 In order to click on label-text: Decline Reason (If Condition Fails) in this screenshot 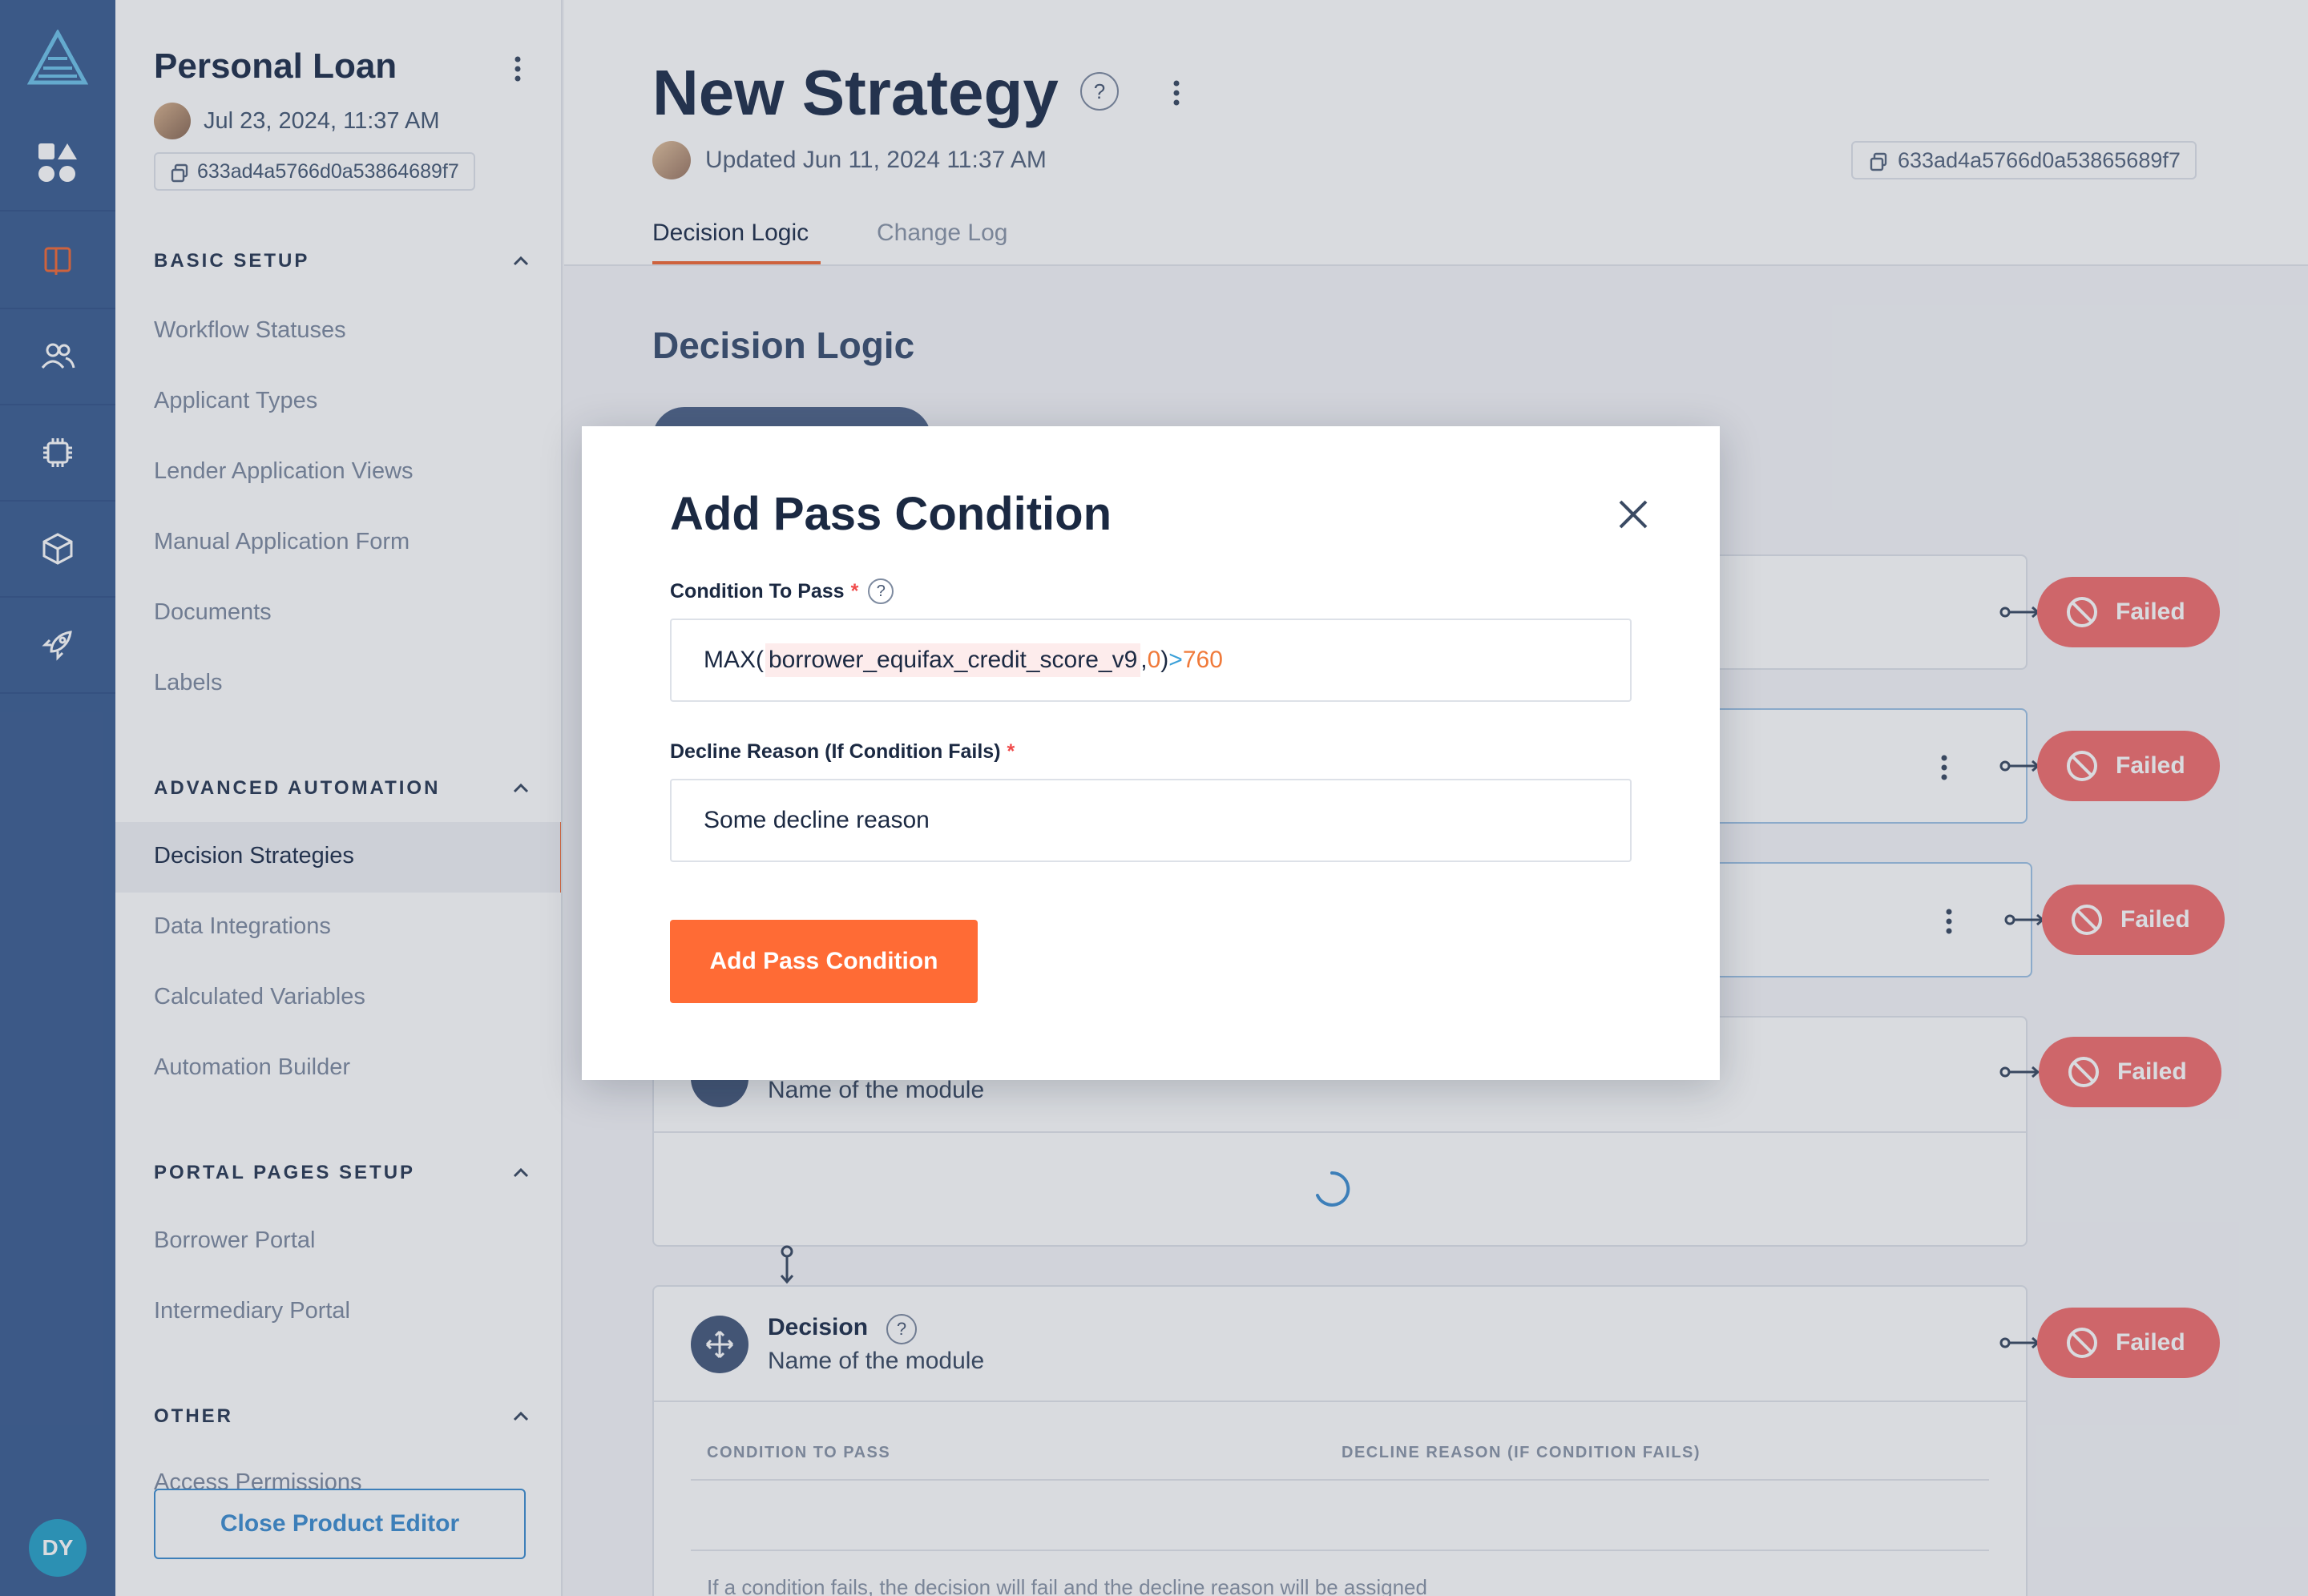, I will do `click(835, 751)`.